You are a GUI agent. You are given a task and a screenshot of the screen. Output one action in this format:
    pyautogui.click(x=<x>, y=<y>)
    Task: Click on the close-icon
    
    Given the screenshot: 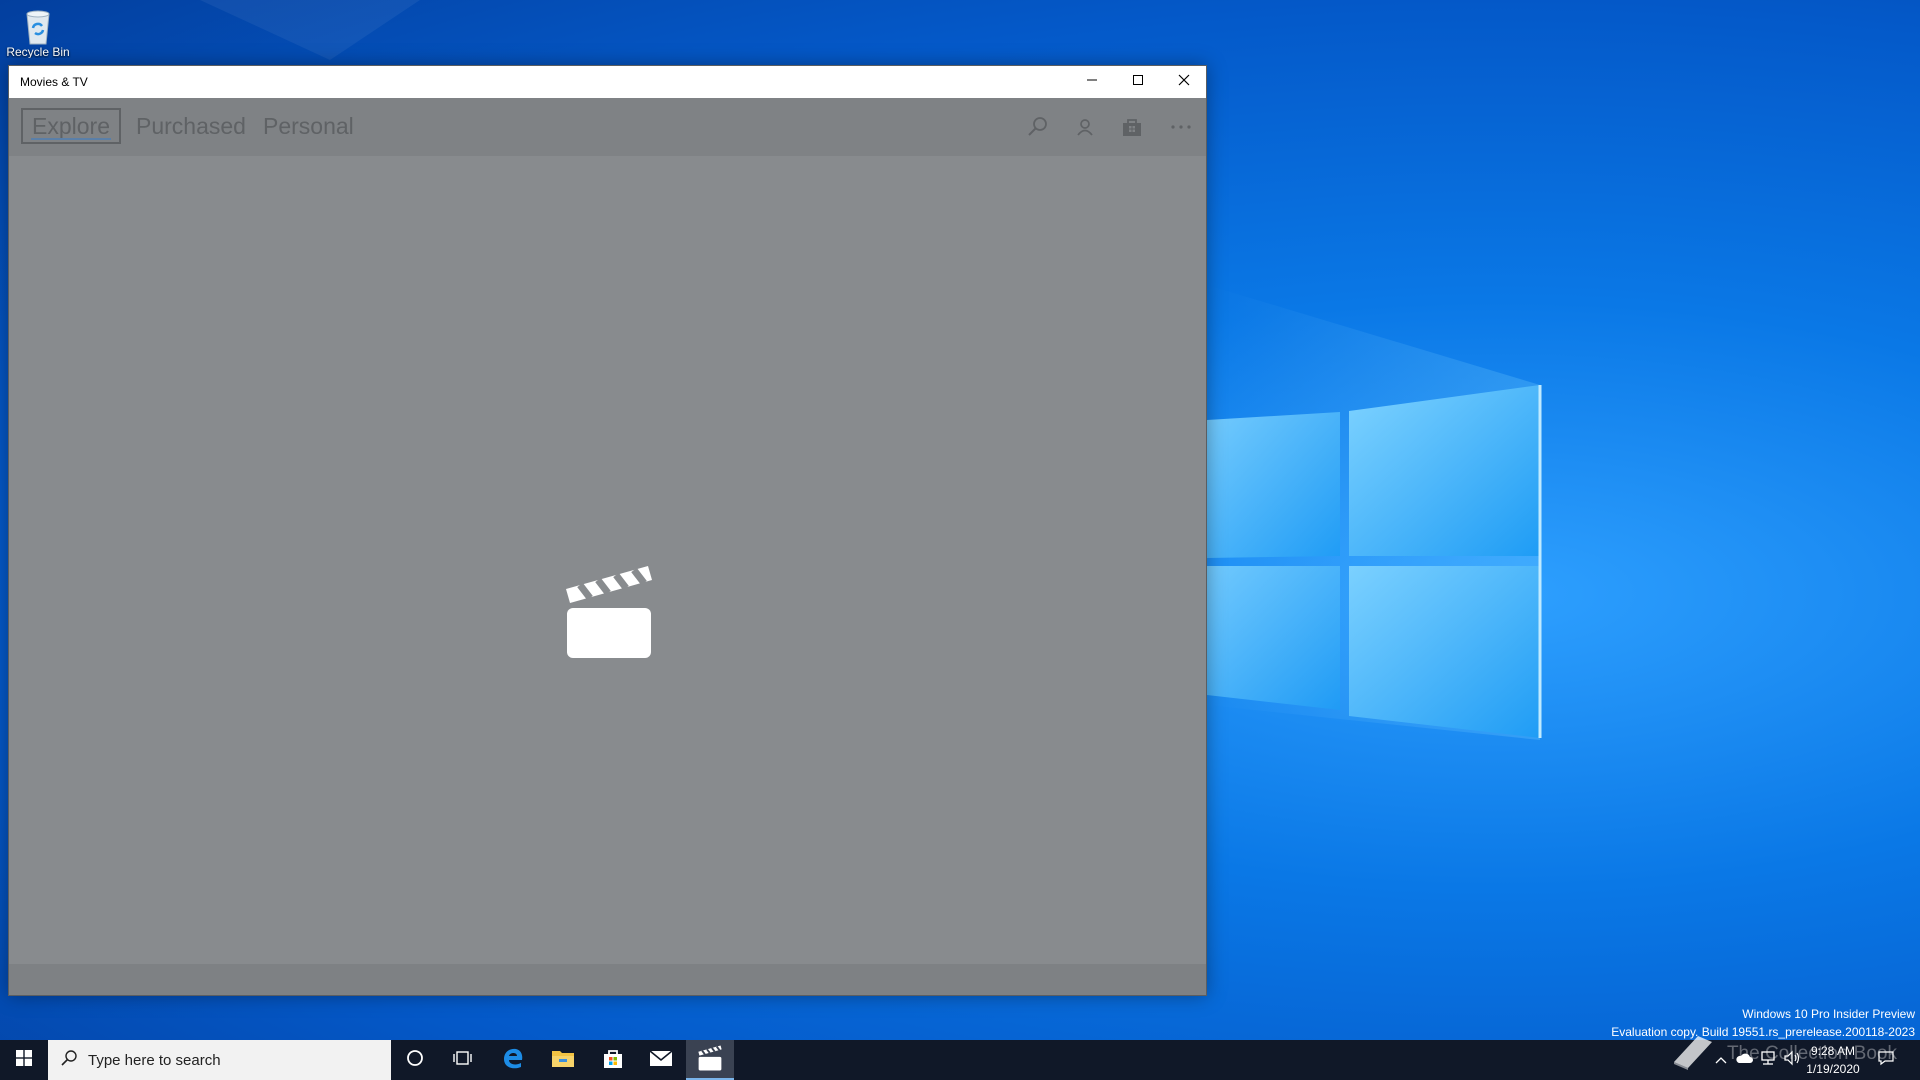 What is the action you would take?
    pyautogui.click(x=1184, y=82)
    